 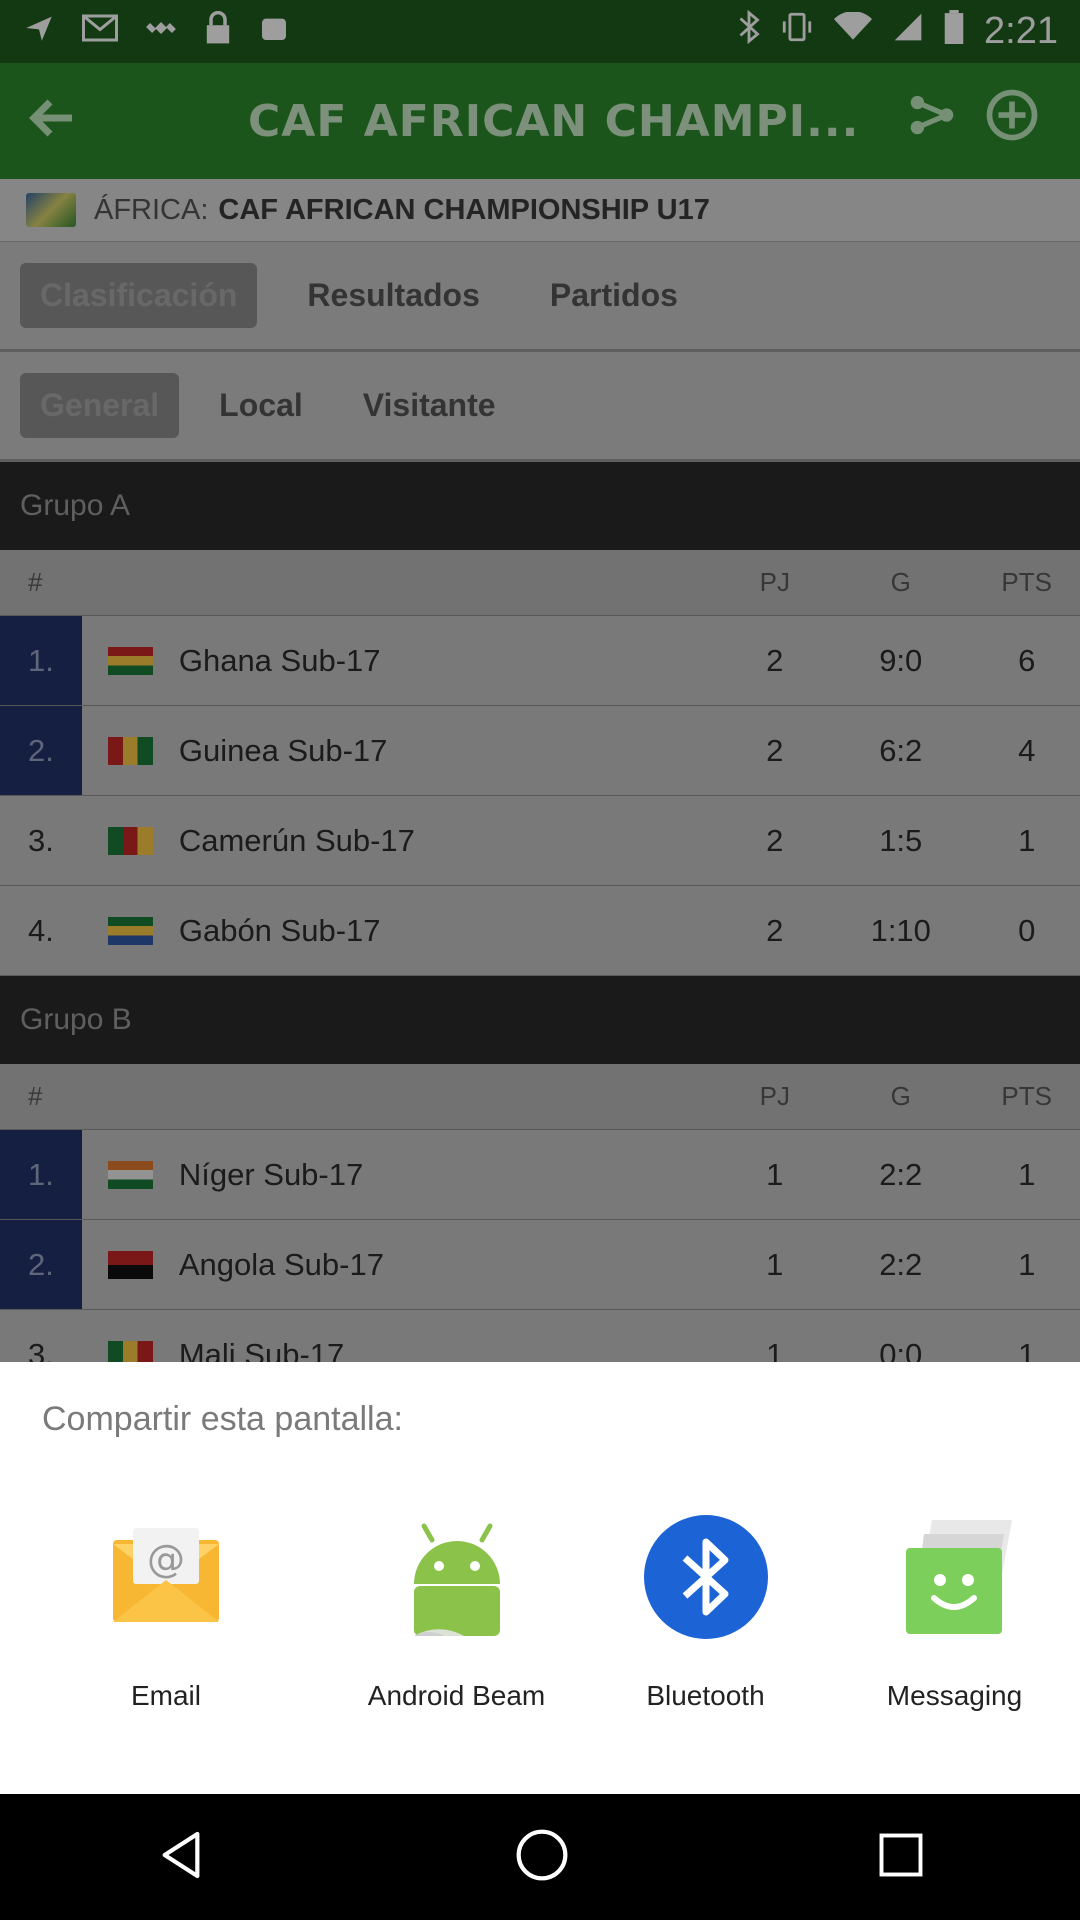 What do you see at coordinates (63, 121) in the screenshot?
I see `back-arrow-icon` at bounding box center [63, 121].